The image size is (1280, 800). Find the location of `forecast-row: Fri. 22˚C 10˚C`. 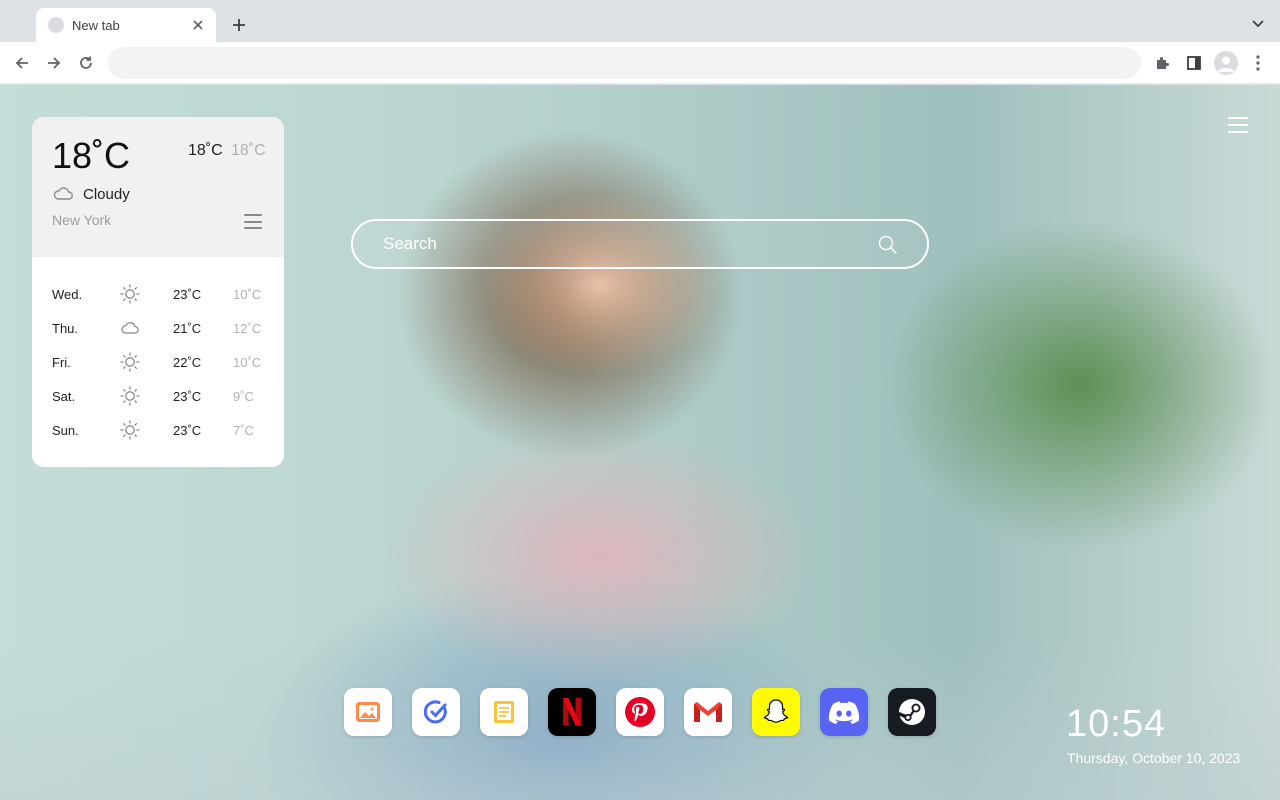

forecast-row: Fri. 22˚C 10˚C is located at coordinates (158, 362).